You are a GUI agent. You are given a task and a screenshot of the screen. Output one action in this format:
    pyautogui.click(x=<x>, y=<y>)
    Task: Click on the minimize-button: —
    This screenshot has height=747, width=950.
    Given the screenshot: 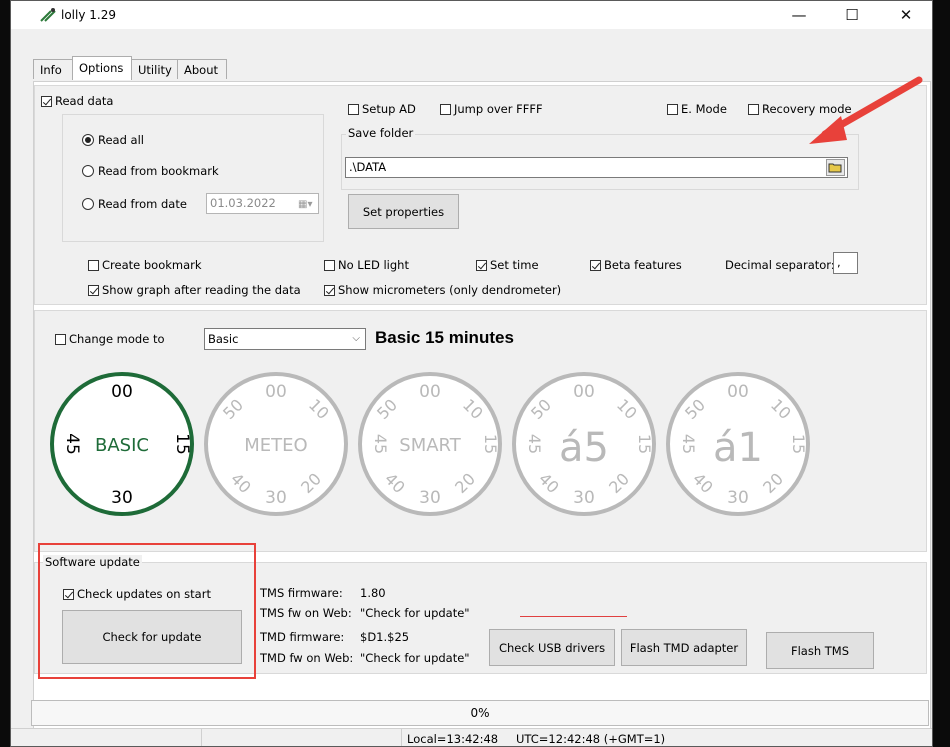 What is the action you would take?
    pyautogui.click(x=799, y=15)
    